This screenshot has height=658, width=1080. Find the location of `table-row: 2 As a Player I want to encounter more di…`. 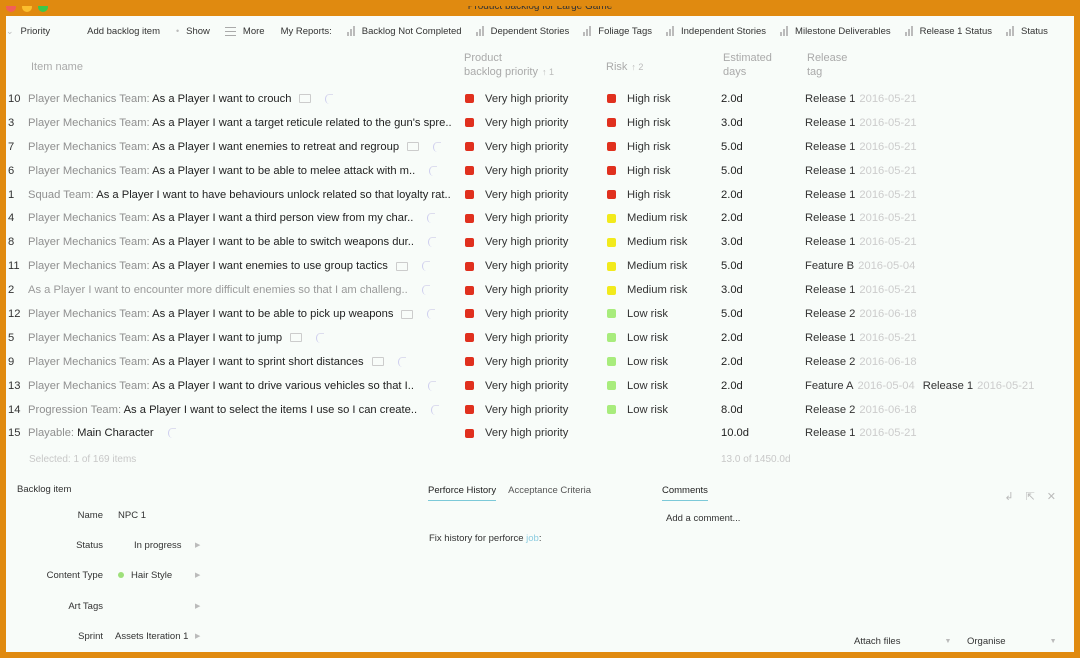

table-row: 2 As a Player I want to encounter more di… is located at coordinates (540, 290).